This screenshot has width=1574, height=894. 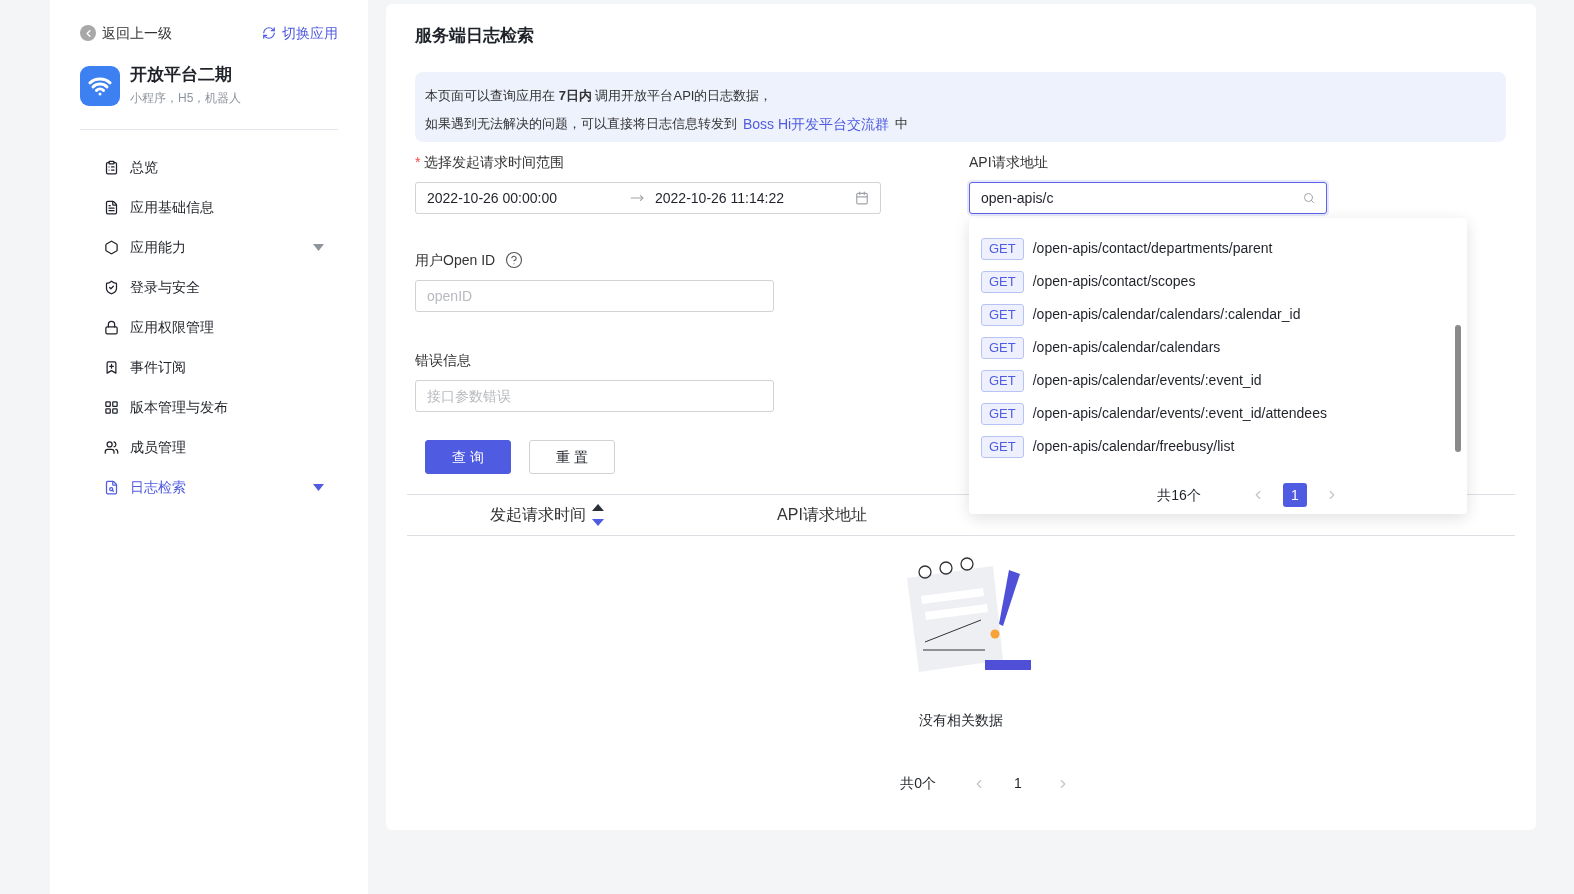 I want to click on menu-item: 日志检索, so click(x=209, y=487).